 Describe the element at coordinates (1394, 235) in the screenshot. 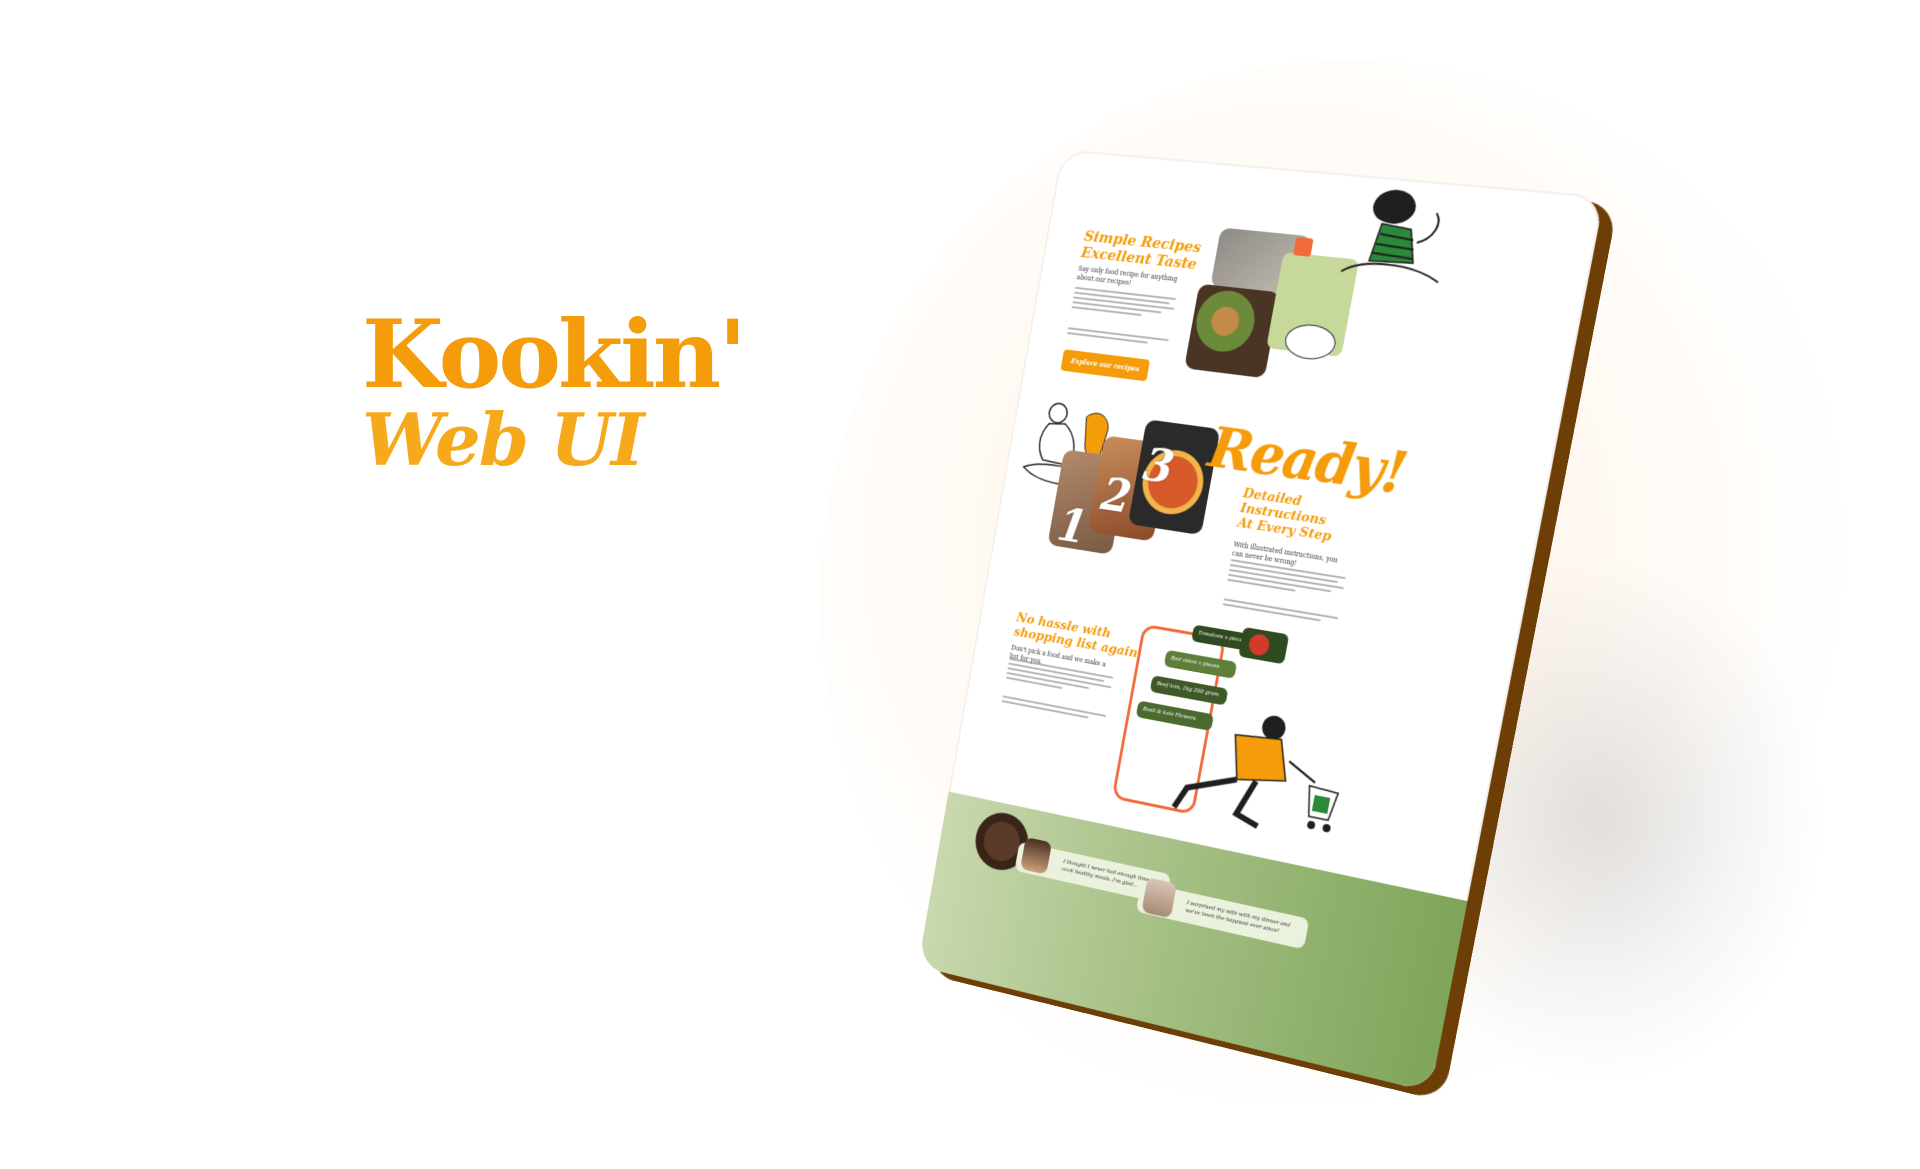

I see `woman-illustration` at that location.